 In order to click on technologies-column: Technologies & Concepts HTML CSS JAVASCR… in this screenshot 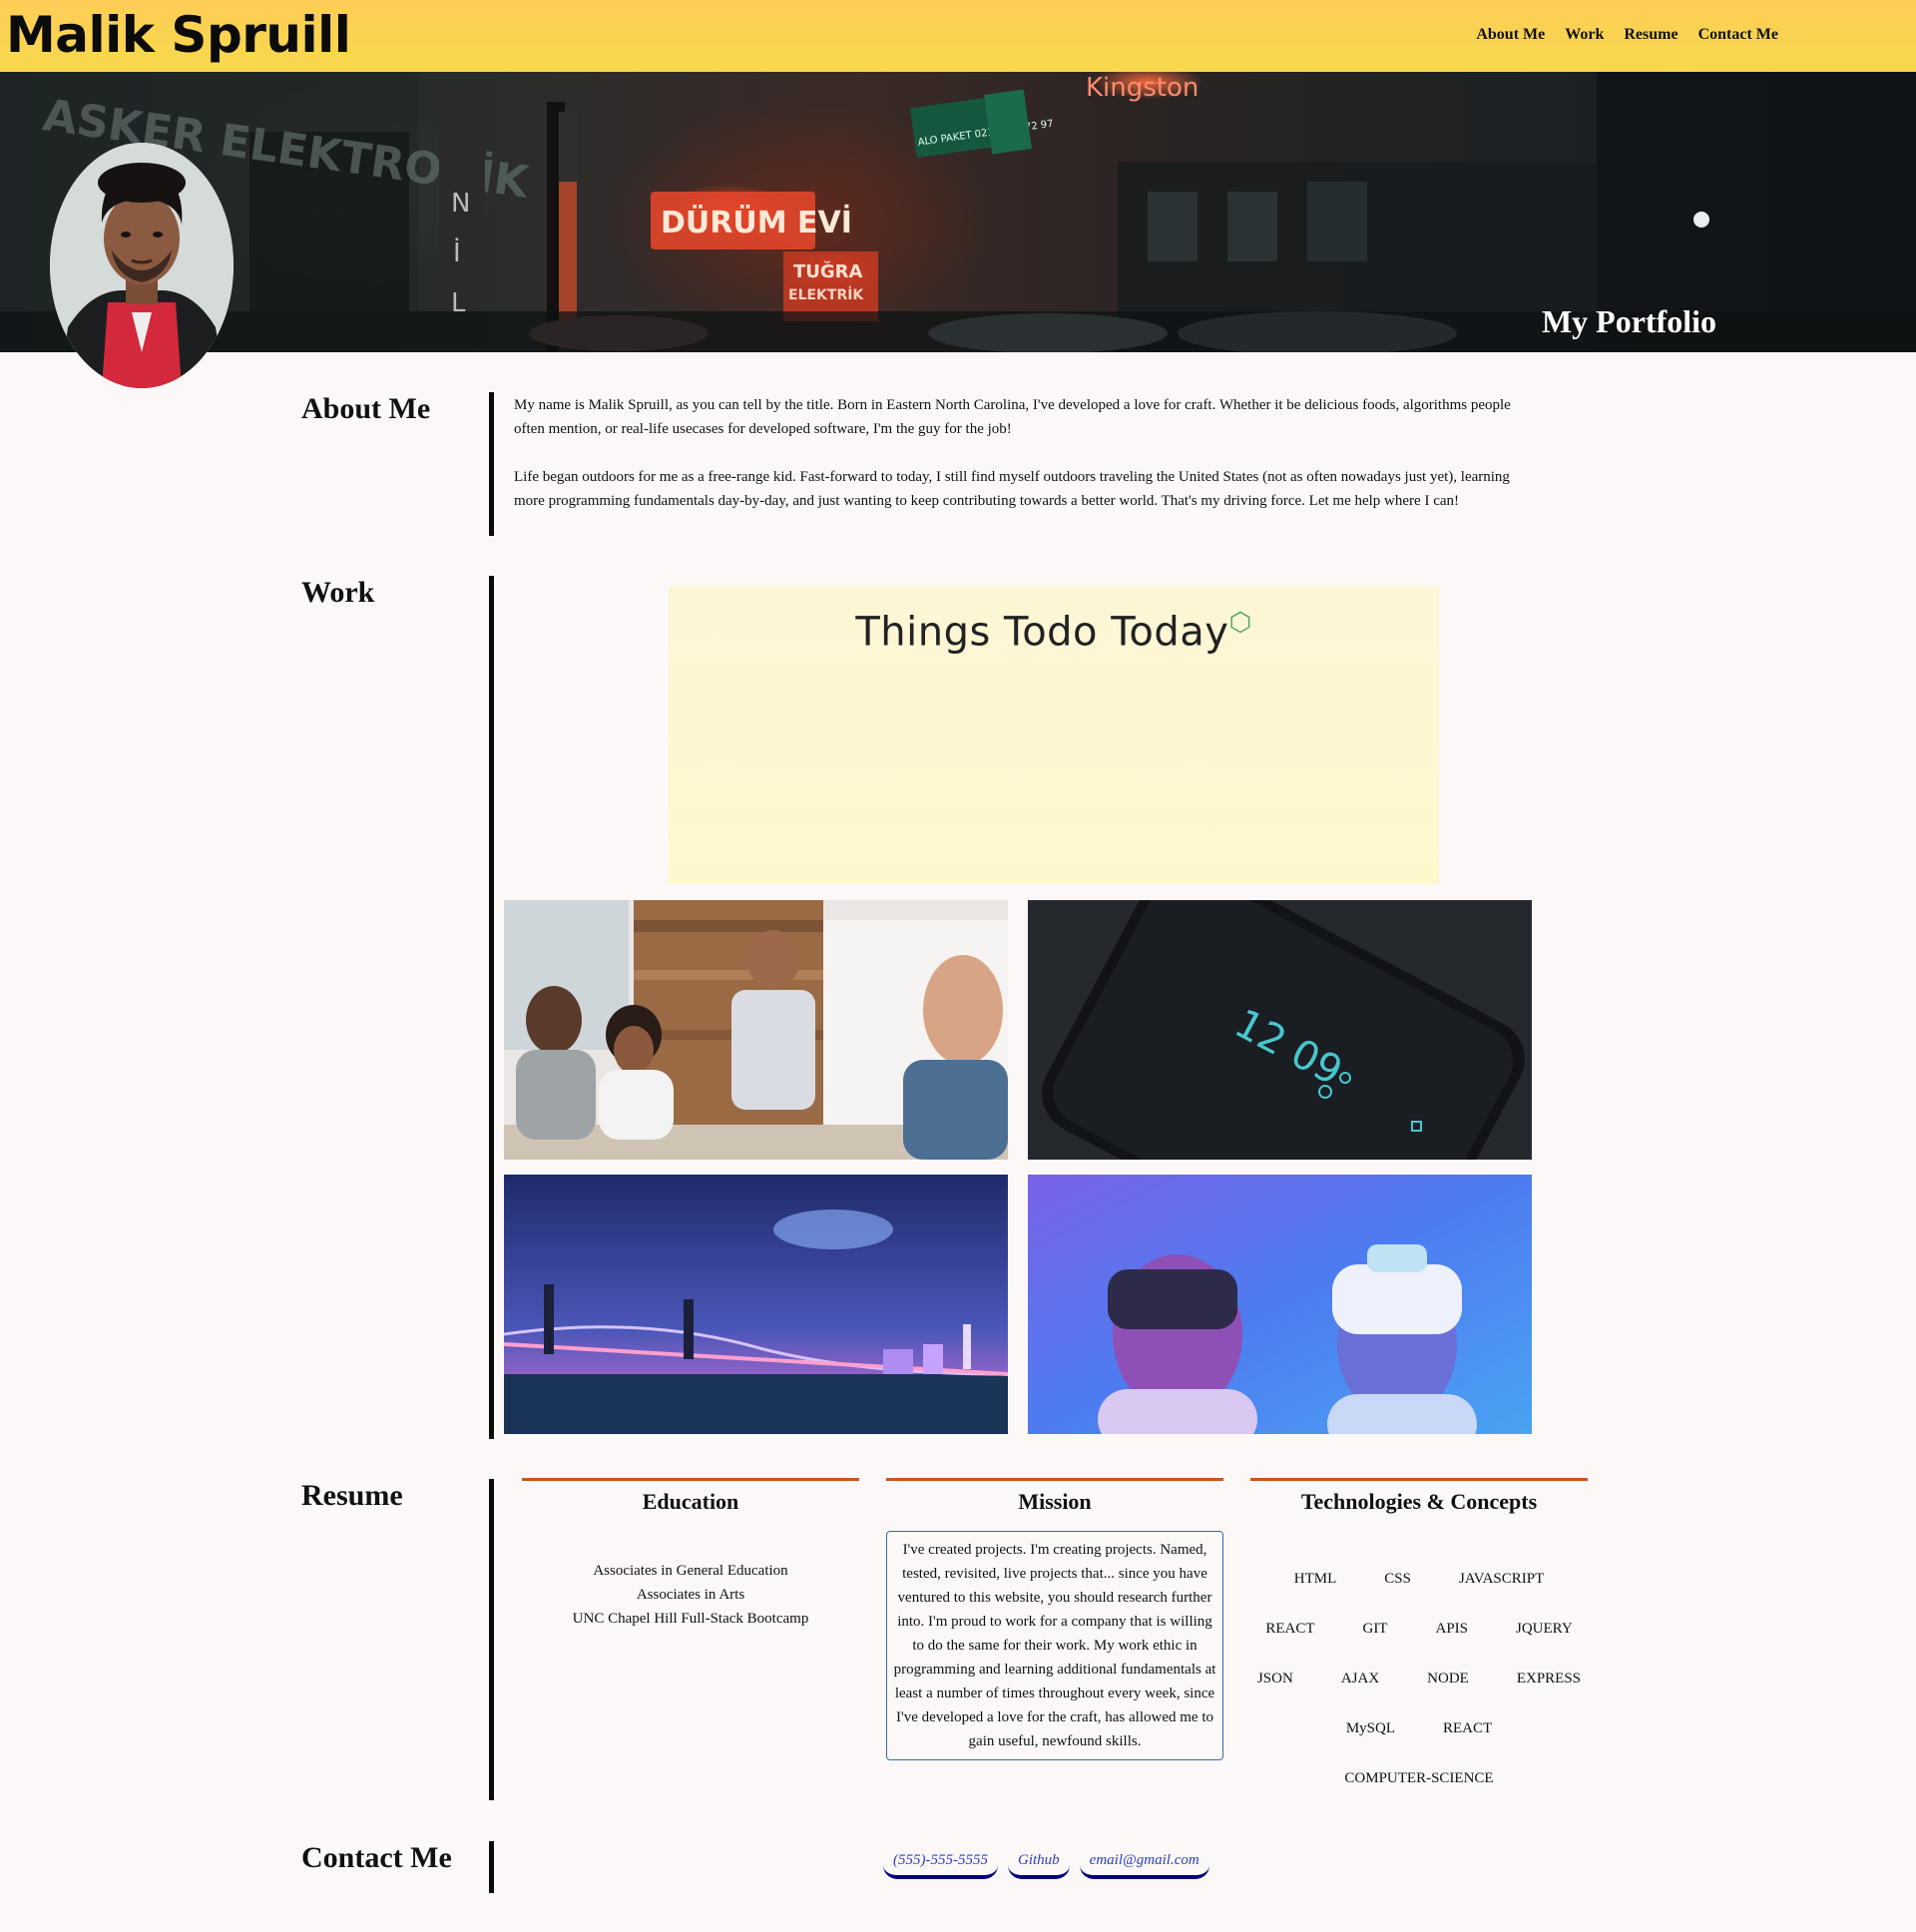, I will do `click(1419, 1634)`.